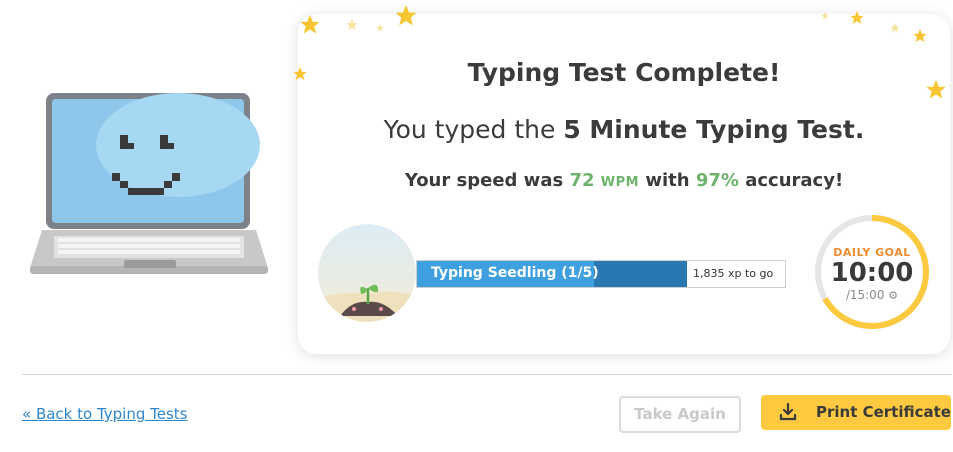 This screenshot has height=452, width=953. I want to click on daily-goal-total: /15:00 ⚙, so click(872, 295).